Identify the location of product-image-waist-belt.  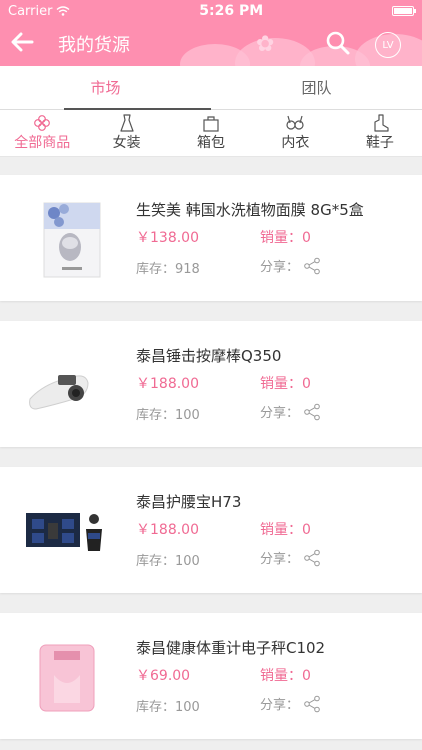
(67, 531).